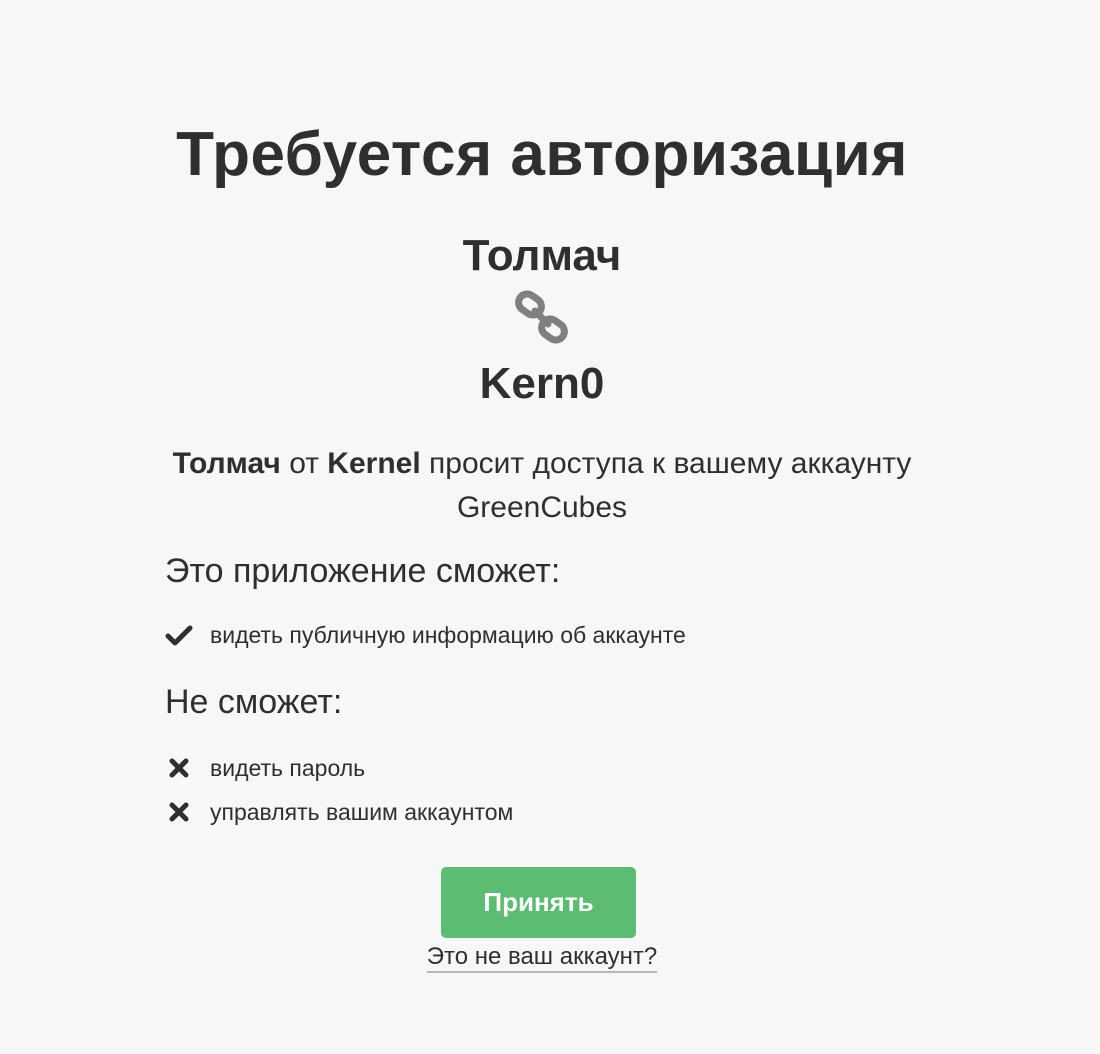  What do you see at coordinates (542, 383) in the screenshot?
I see `account-name: Kern0` at bounding box center [542, 383].